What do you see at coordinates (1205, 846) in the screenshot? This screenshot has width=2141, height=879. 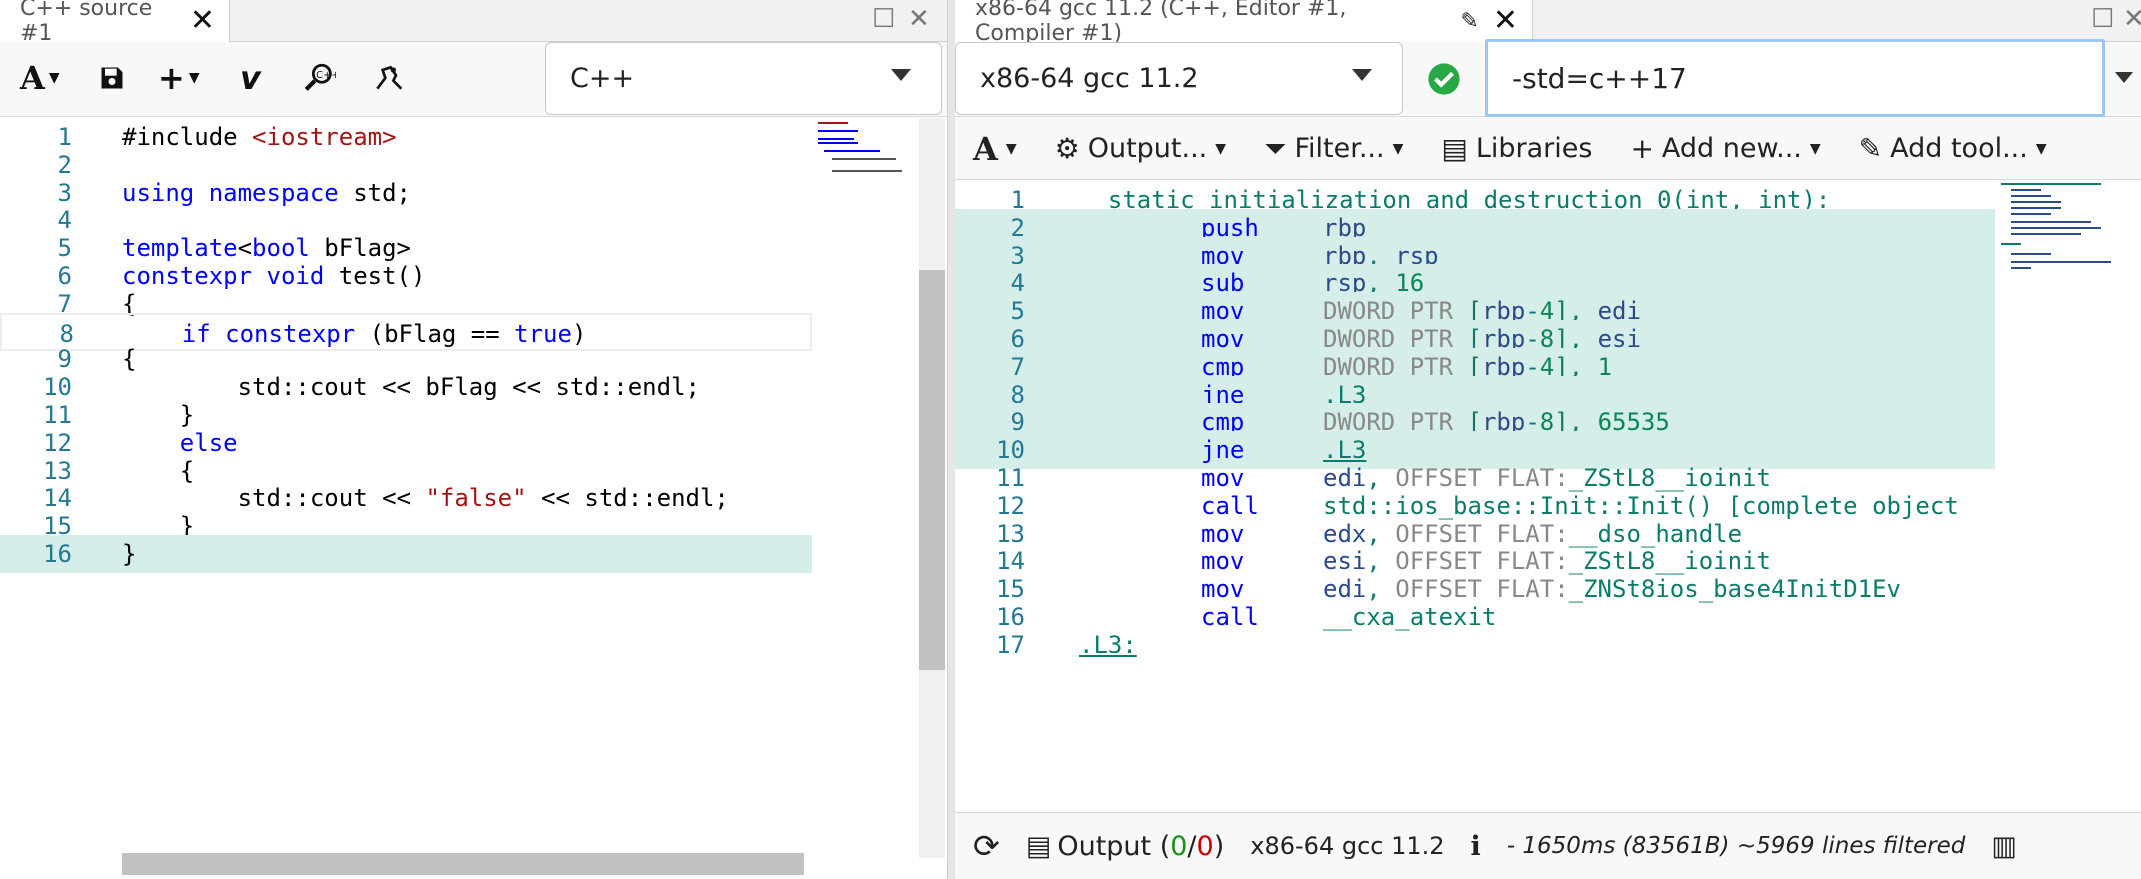 I see `output-error-count: 0` at bounding box center [1205, 846].